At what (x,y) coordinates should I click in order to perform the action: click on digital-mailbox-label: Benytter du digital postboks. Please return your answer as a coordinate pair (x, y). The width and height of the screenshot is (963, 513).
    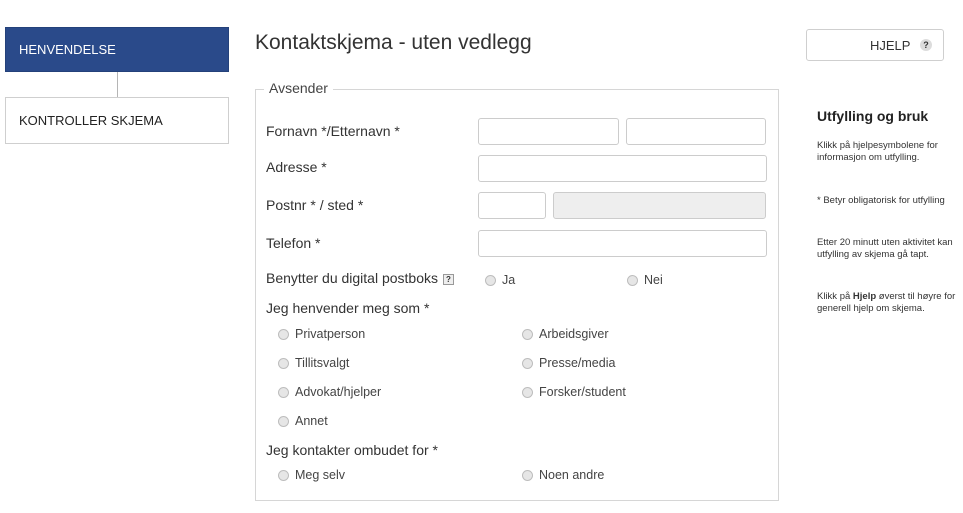
    Looking at the image, I should click on (352, 278).